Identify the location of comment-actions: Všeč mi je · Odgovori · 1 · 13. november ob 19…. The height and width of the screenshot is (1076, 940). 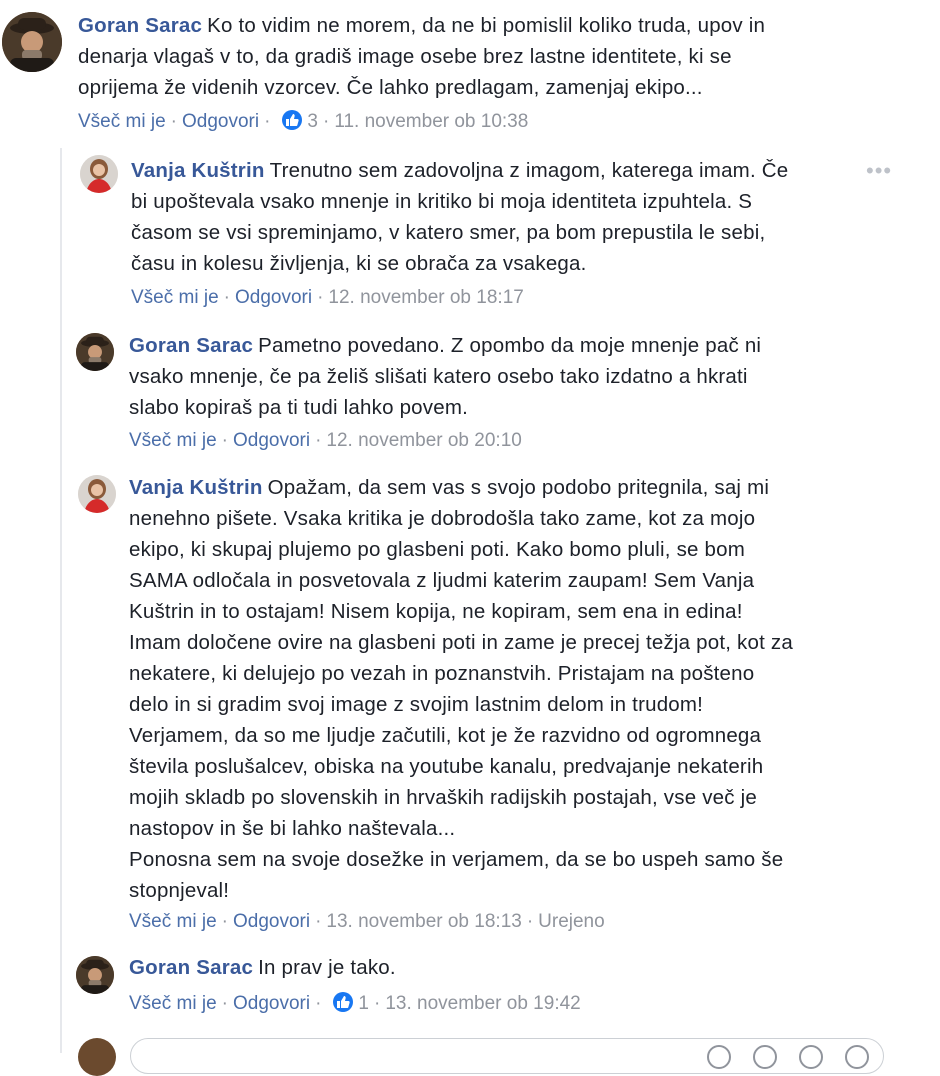
(355, 1003).